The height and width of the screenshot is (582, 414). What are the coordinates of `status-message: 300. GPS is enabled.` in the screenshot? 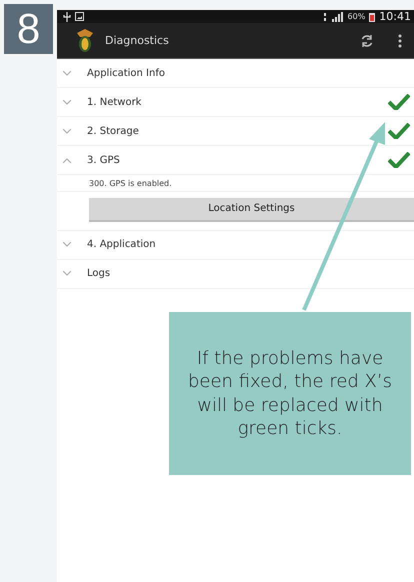 It's located at (235, 183).